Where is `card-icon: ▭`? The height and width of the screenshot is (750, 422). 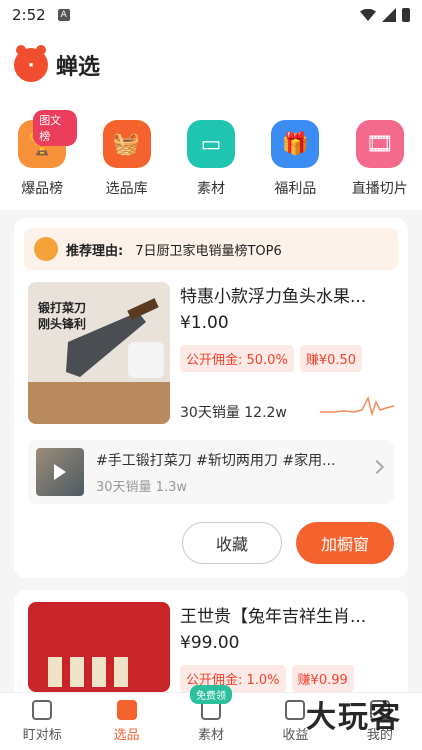 card-icon: ▭ is located at coordinates (210, 144).